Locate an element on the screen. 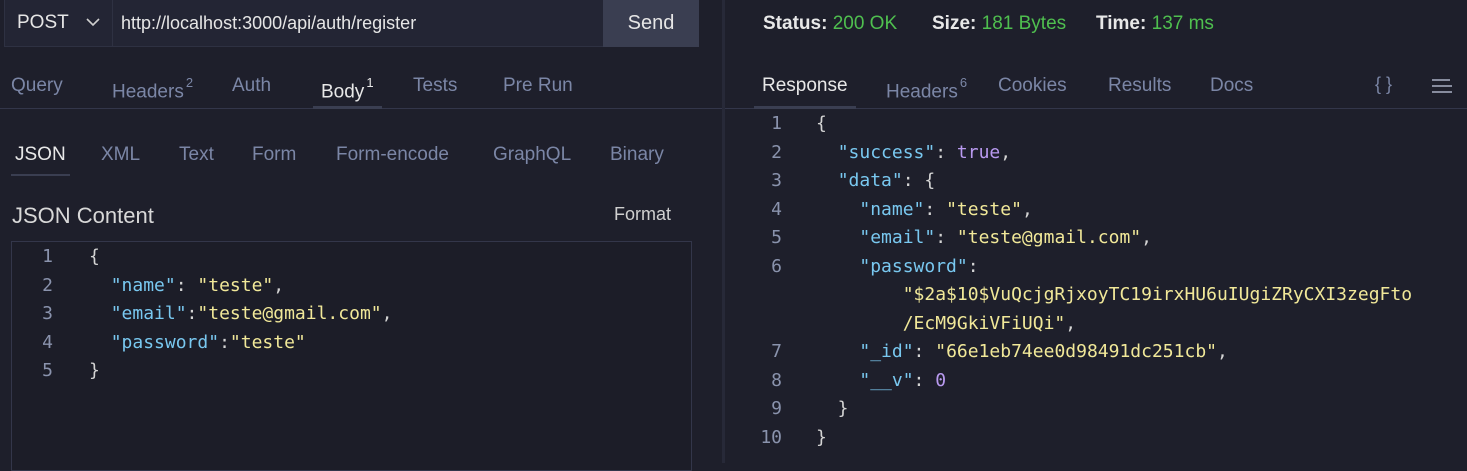  time-indicator: Time: 137 ms is located at coordinates (1155, 24).